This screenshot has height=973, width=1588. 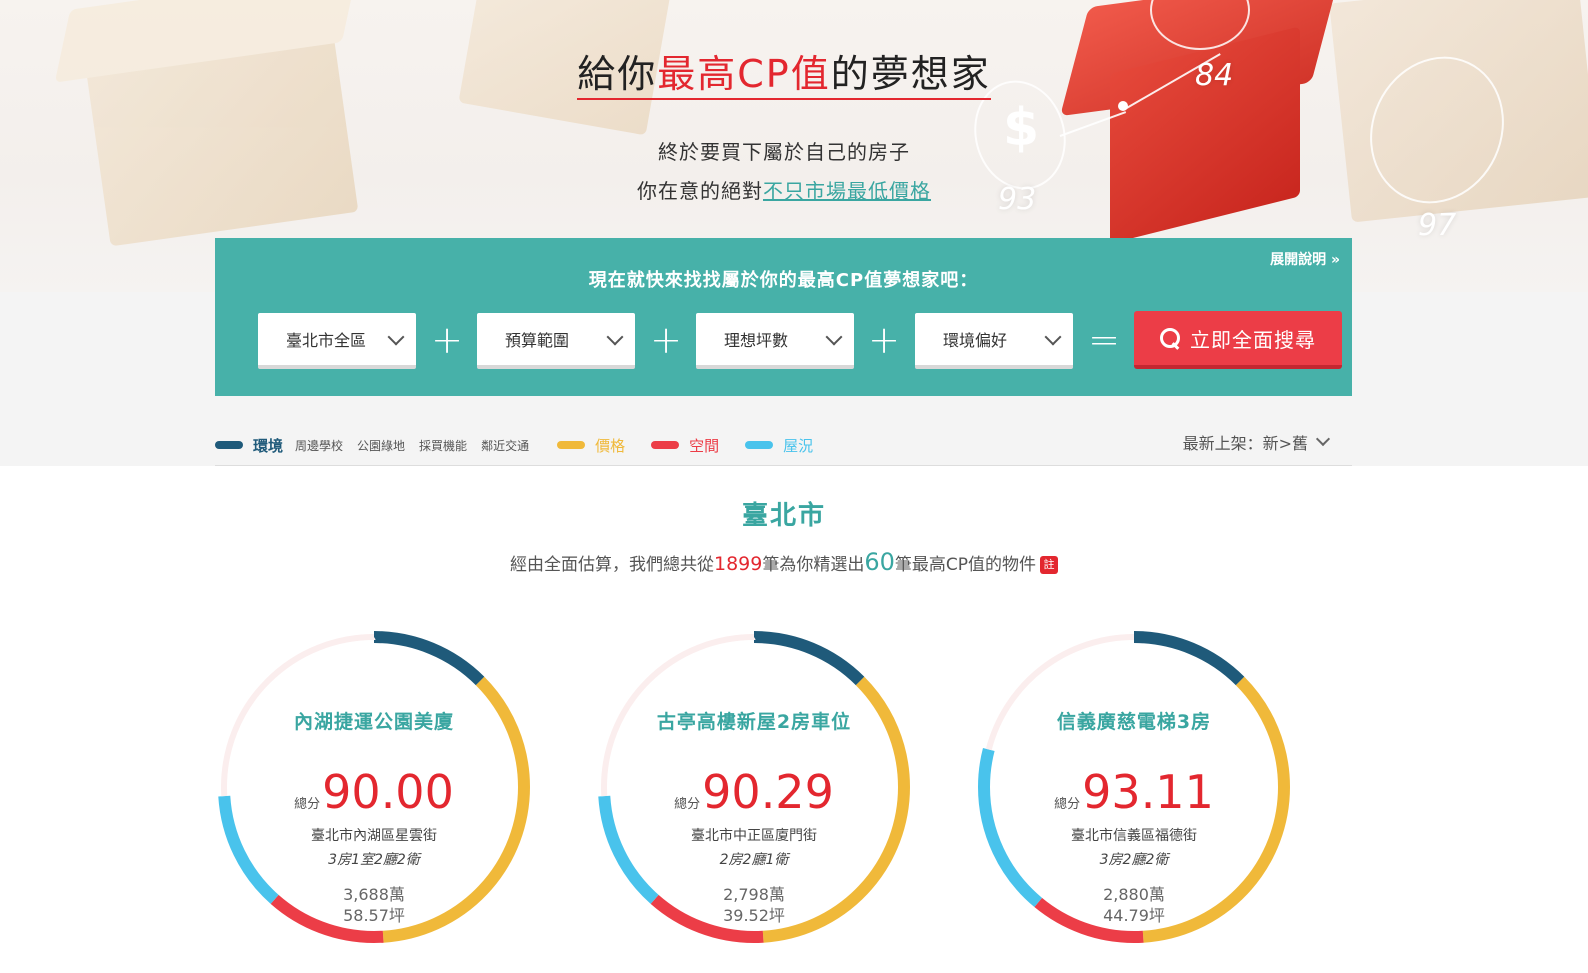 I want to click on listing-area: 58.57坪, so click(x=374, y=915).